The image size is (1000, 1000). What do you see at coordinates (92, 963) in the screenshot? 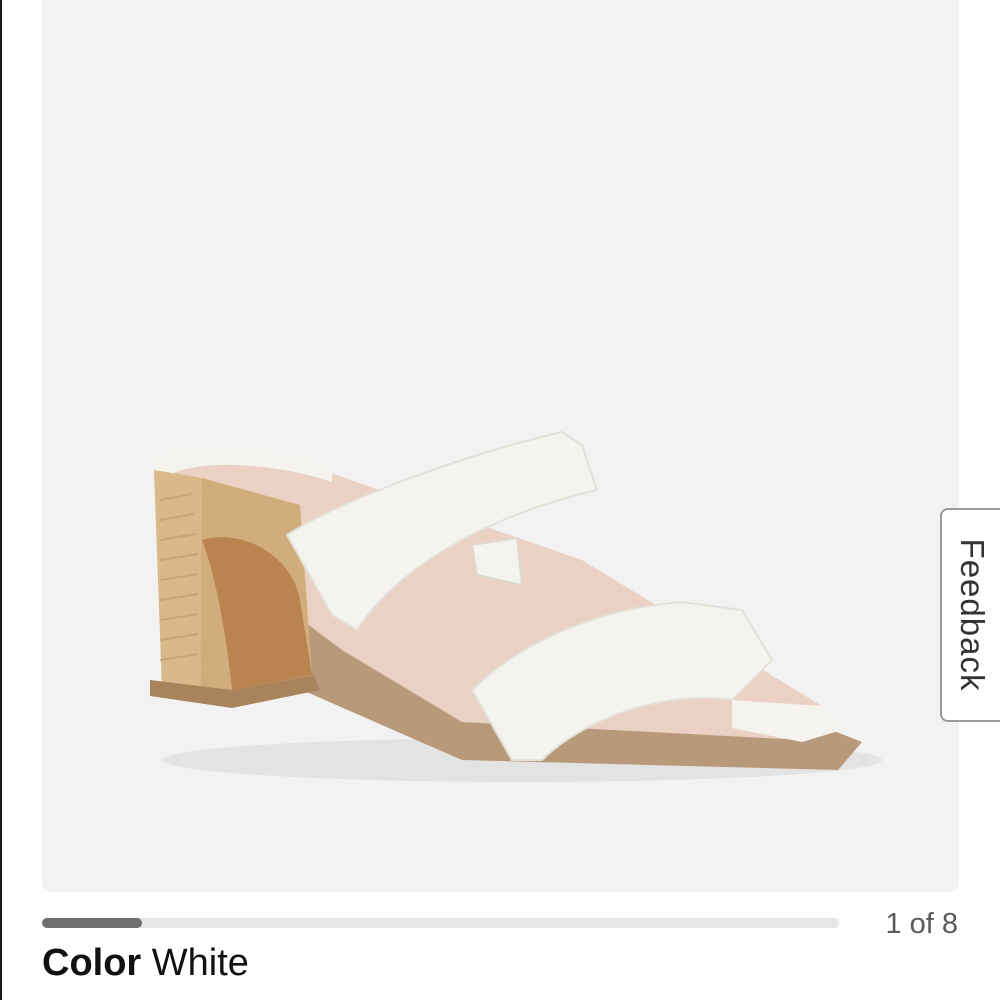
I see `color-label: Color` at bounding box center [92, 963].